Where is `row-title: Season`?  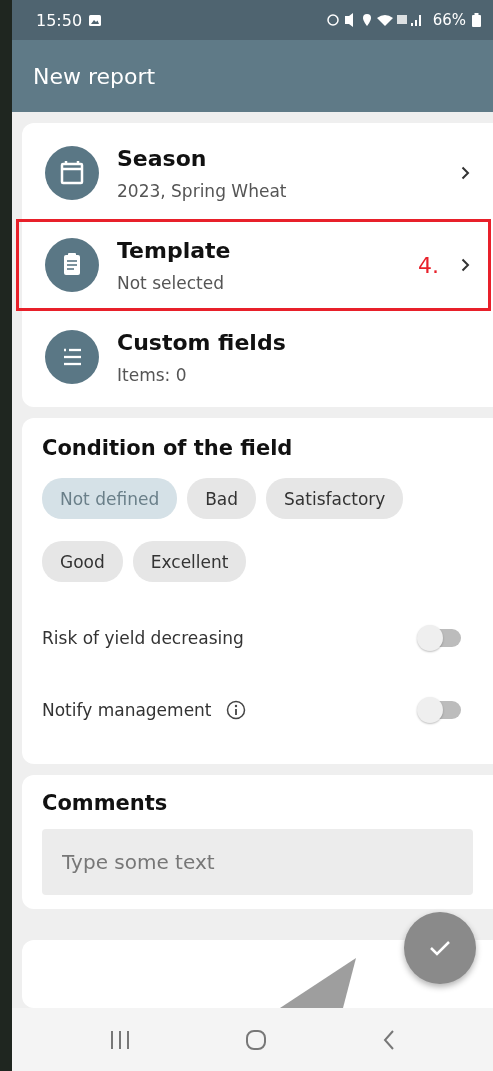 row-title: Season is located at coordinates (162, 158).